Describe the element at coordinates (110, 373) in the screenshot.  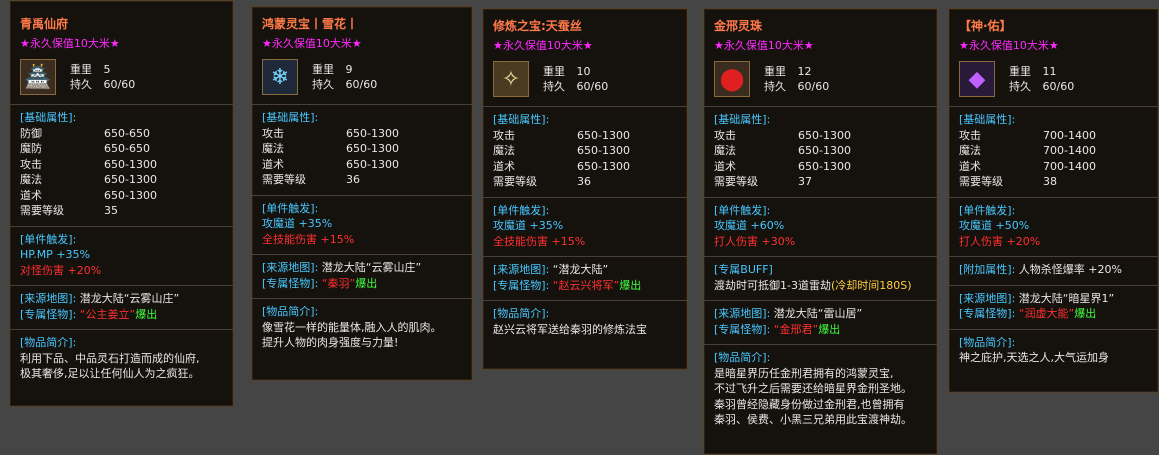
I see `intro-line: 极其奢侈,足以让任何仙人为之疯狂。` at that location.